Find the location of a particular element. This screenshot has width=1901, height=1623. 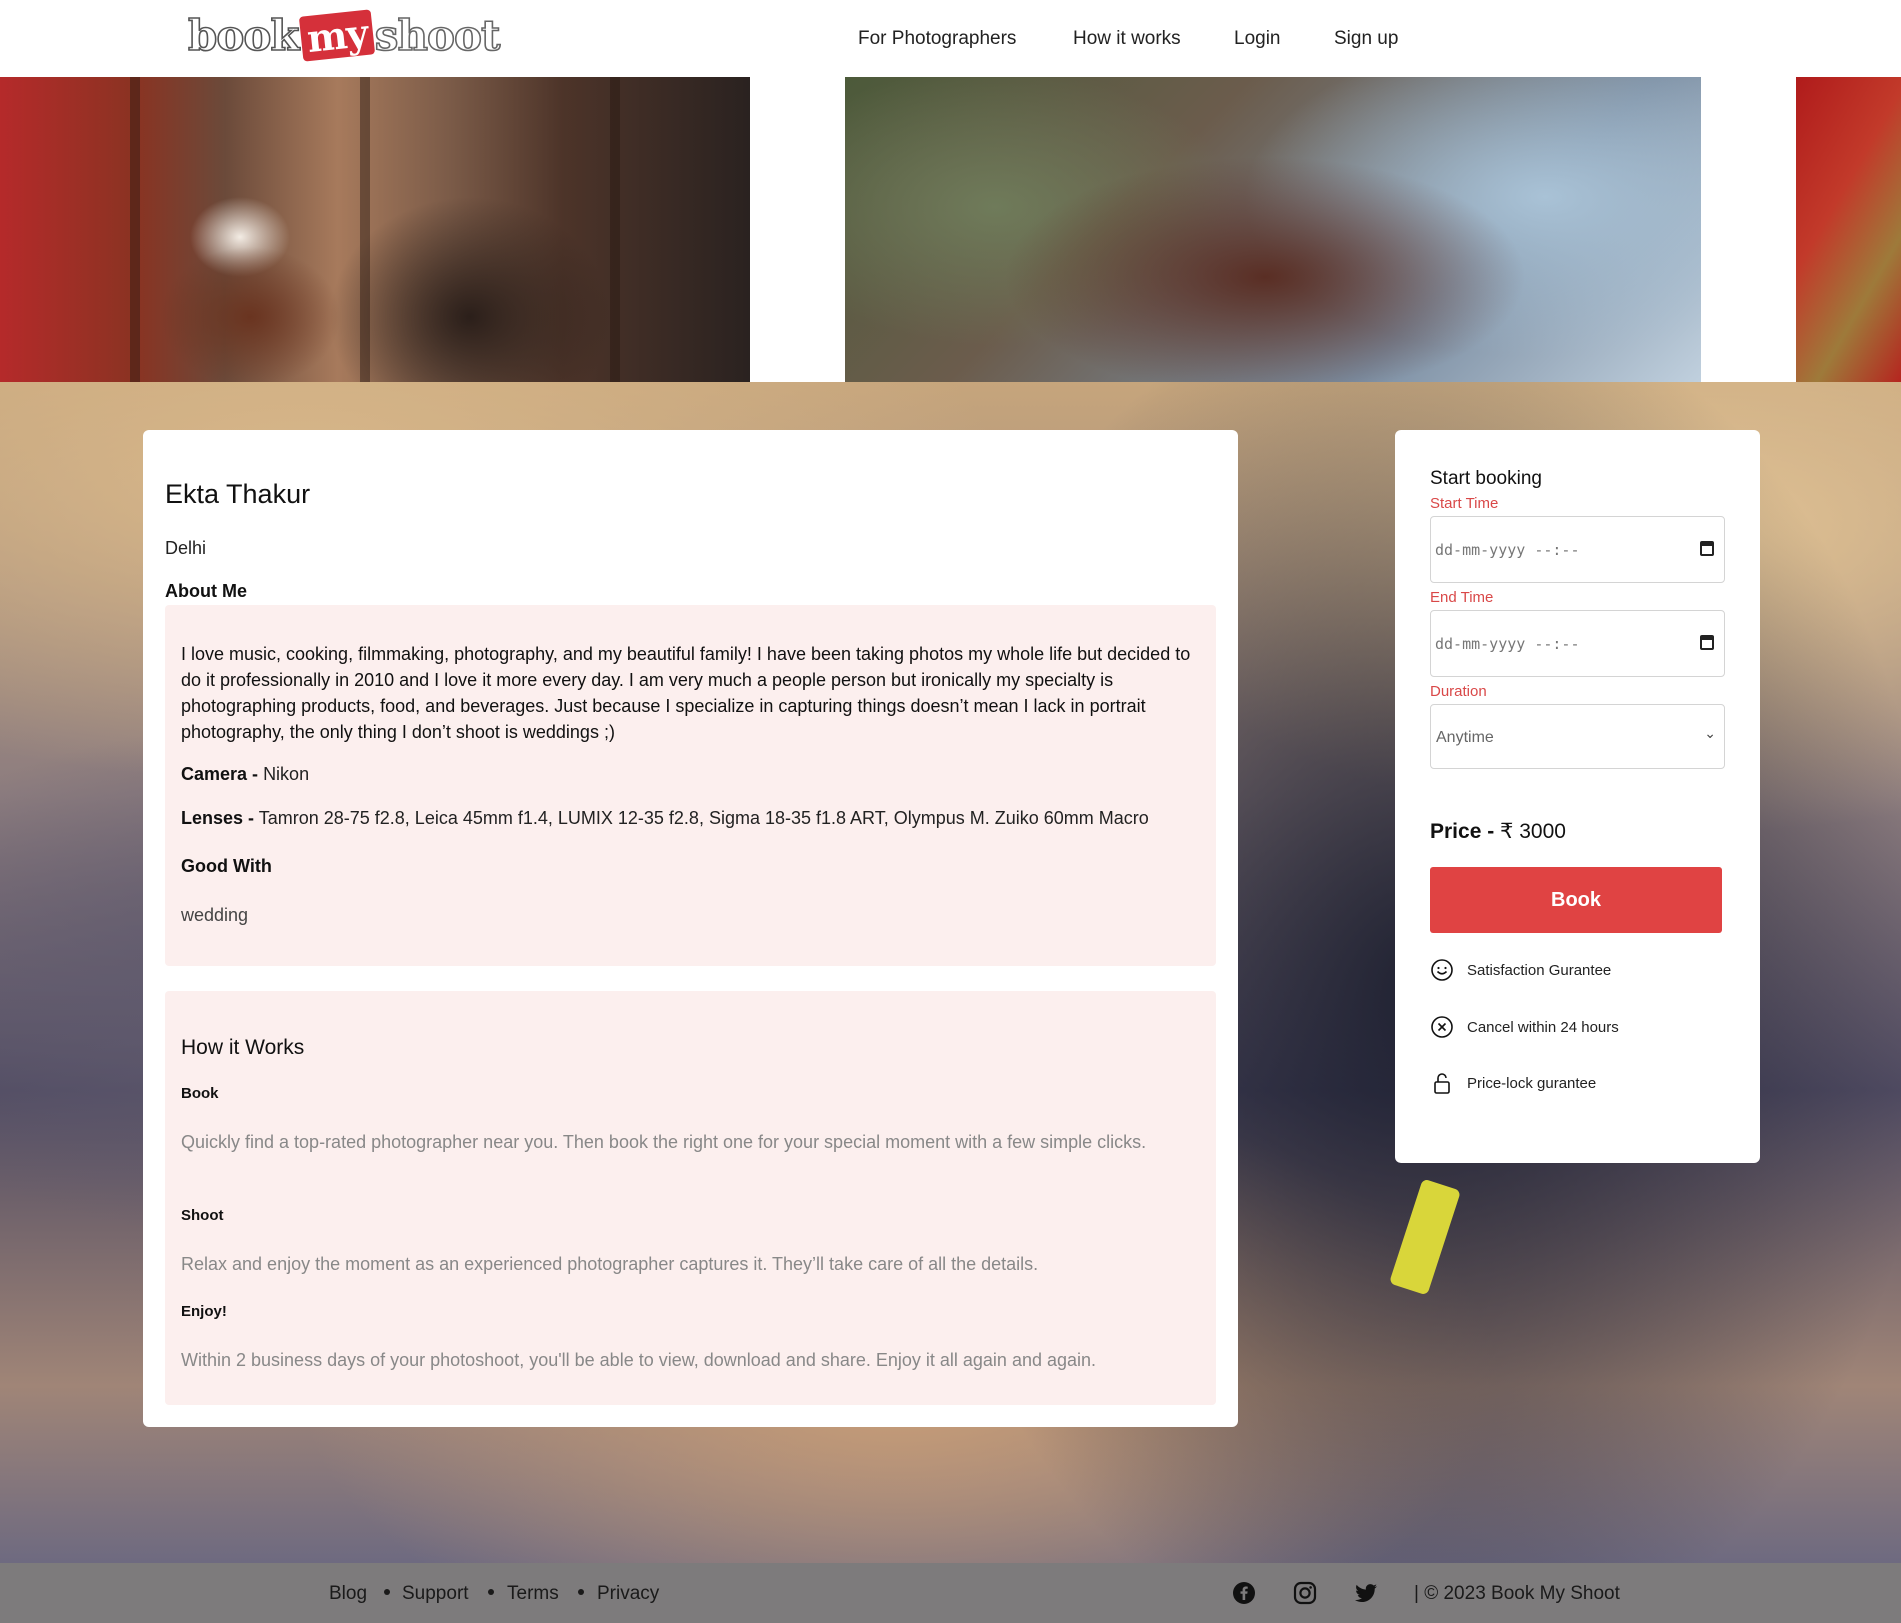

end-time-input: dd-mm-yyyy --:-- is located at coordinates (1577, 643).